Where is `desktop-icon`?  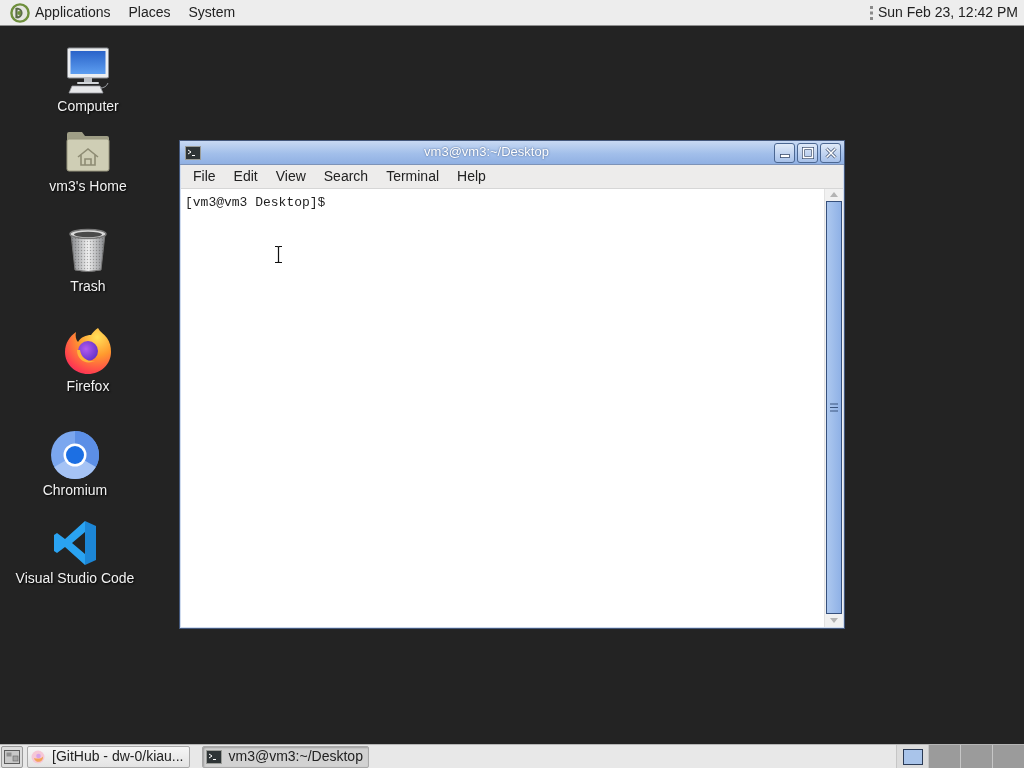
desktop-icon is located at coordinates (12, 756).